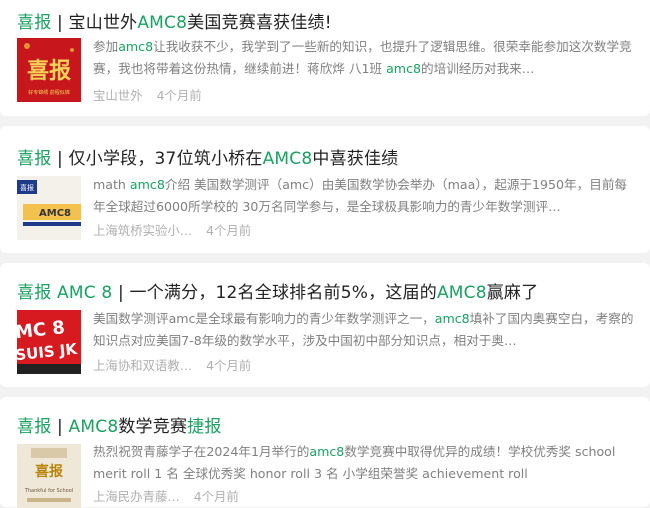  Describe the element at coordinates (60, 427) in the screenshot. I see `title-text: |` at that location.